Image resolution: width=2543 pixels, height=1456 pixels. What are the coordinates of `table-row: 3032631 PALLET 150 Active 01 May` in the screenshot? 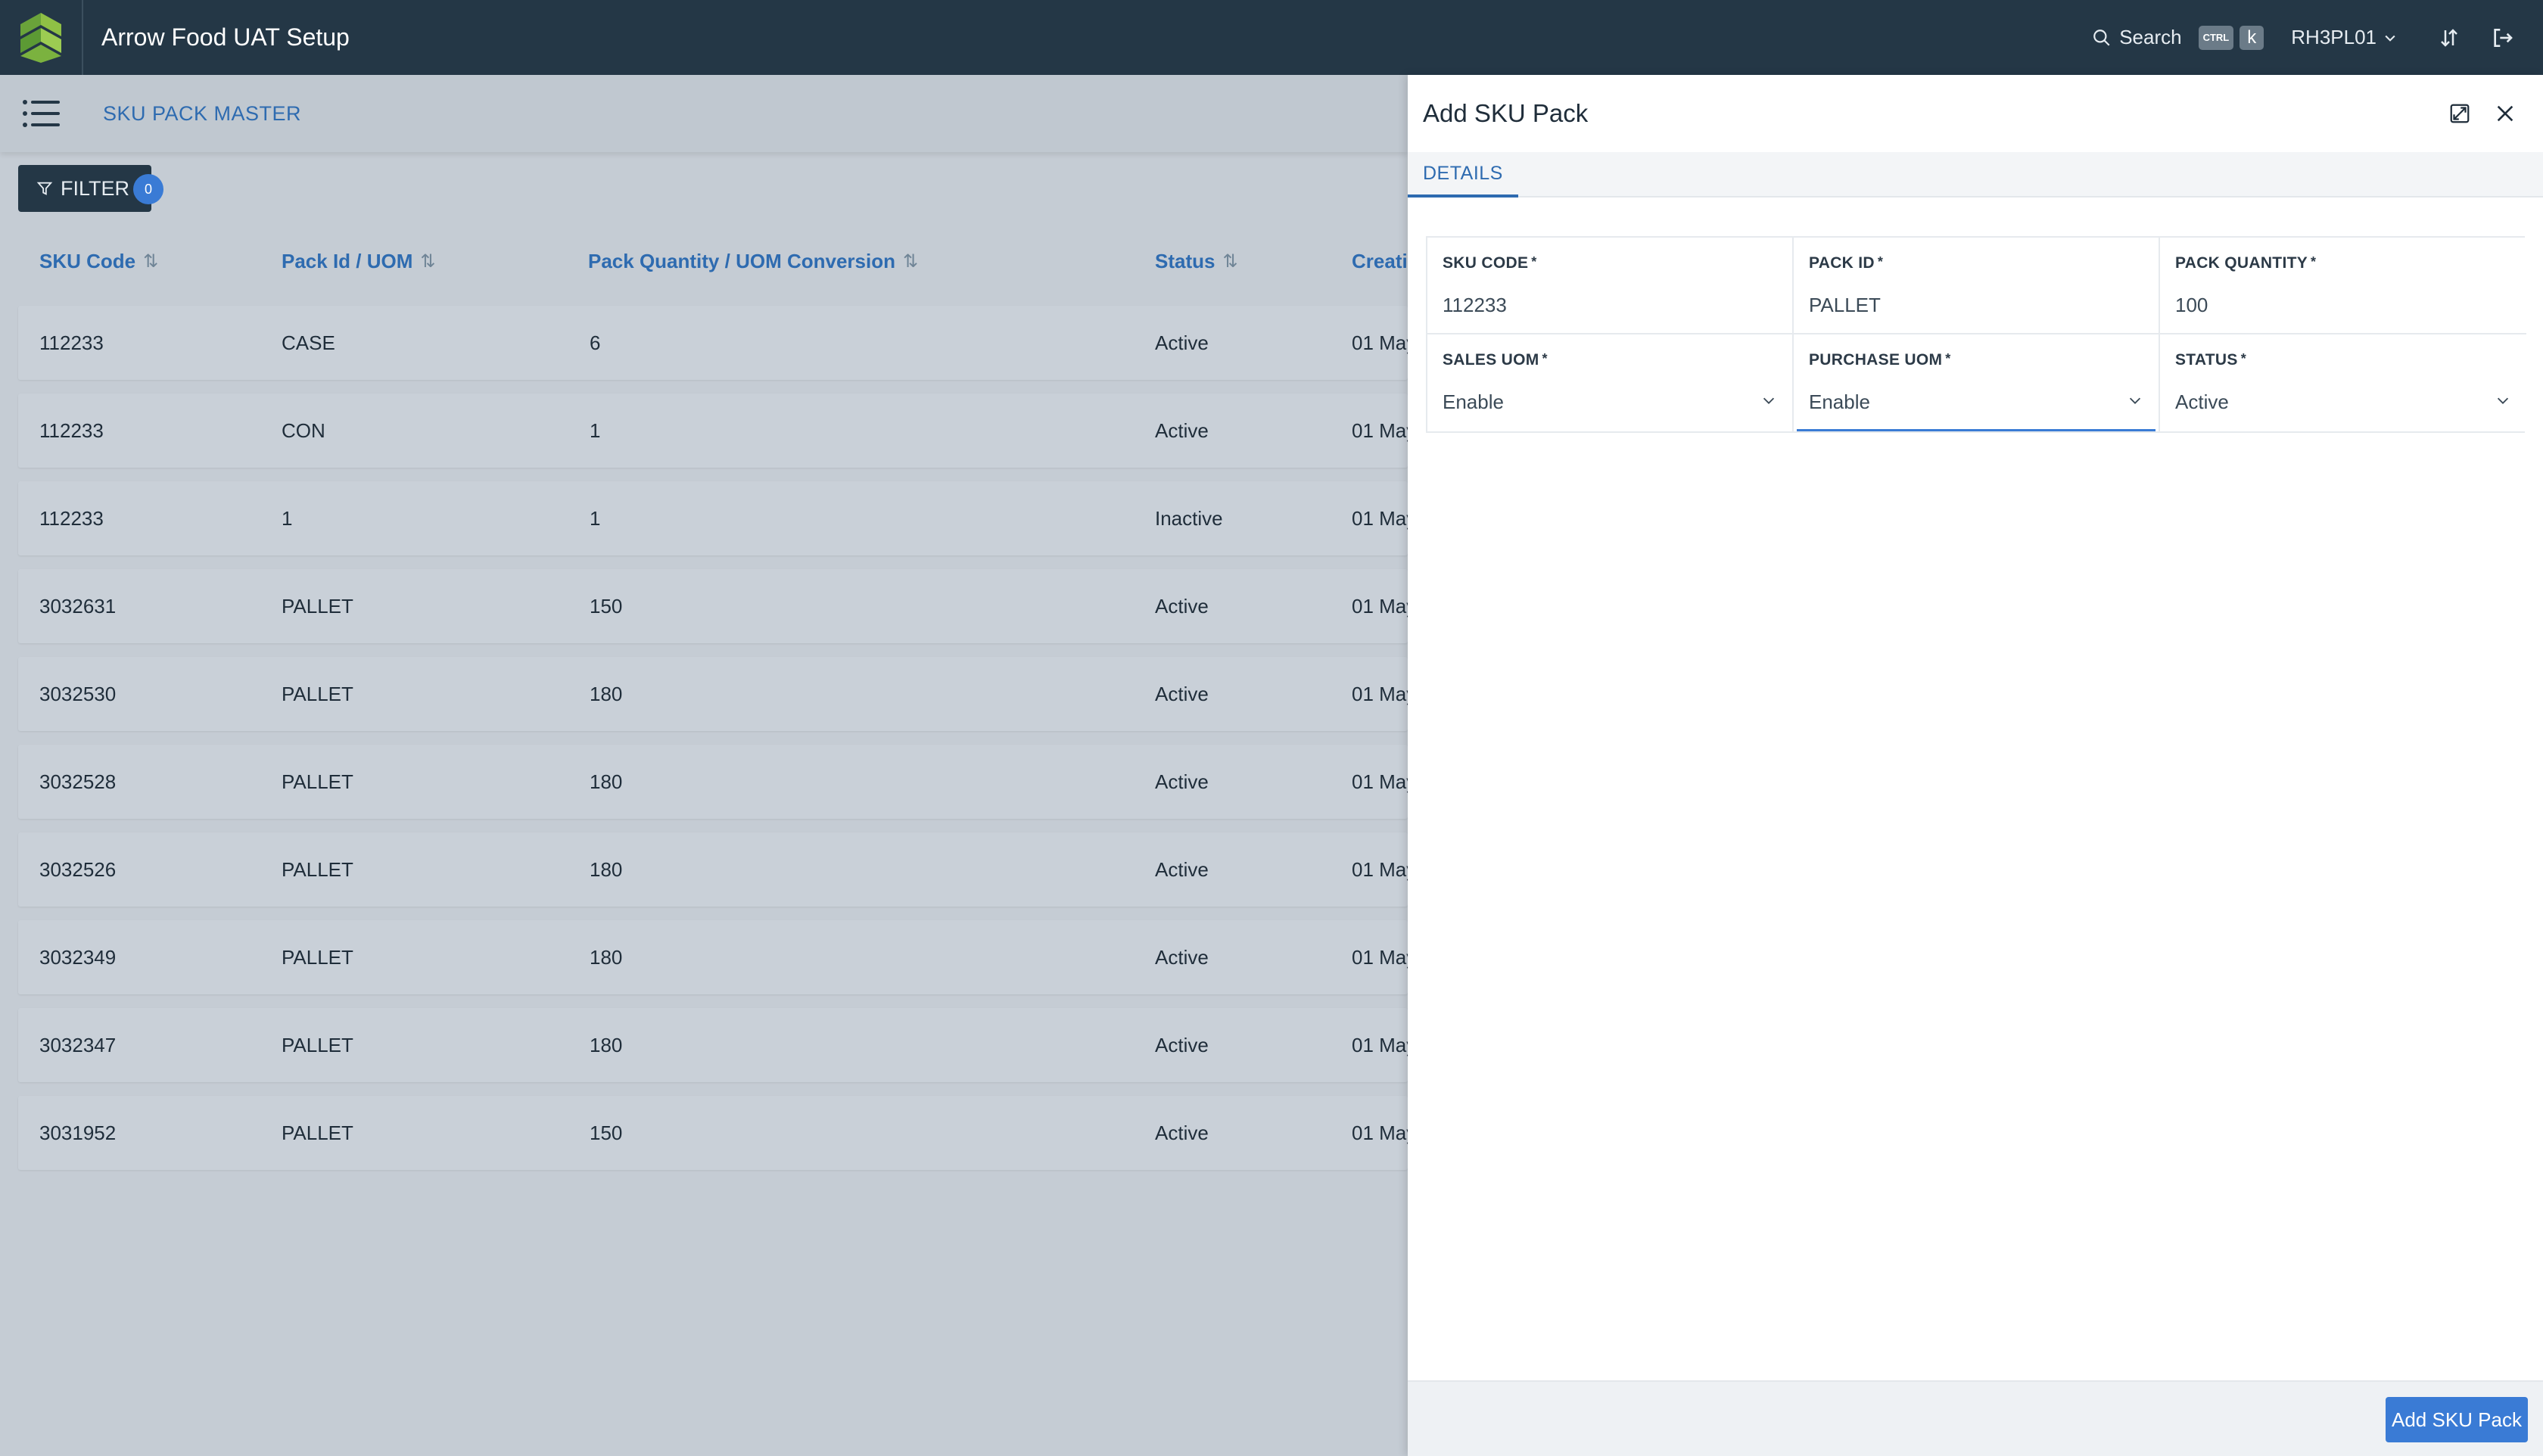 It's located at (713, 606).